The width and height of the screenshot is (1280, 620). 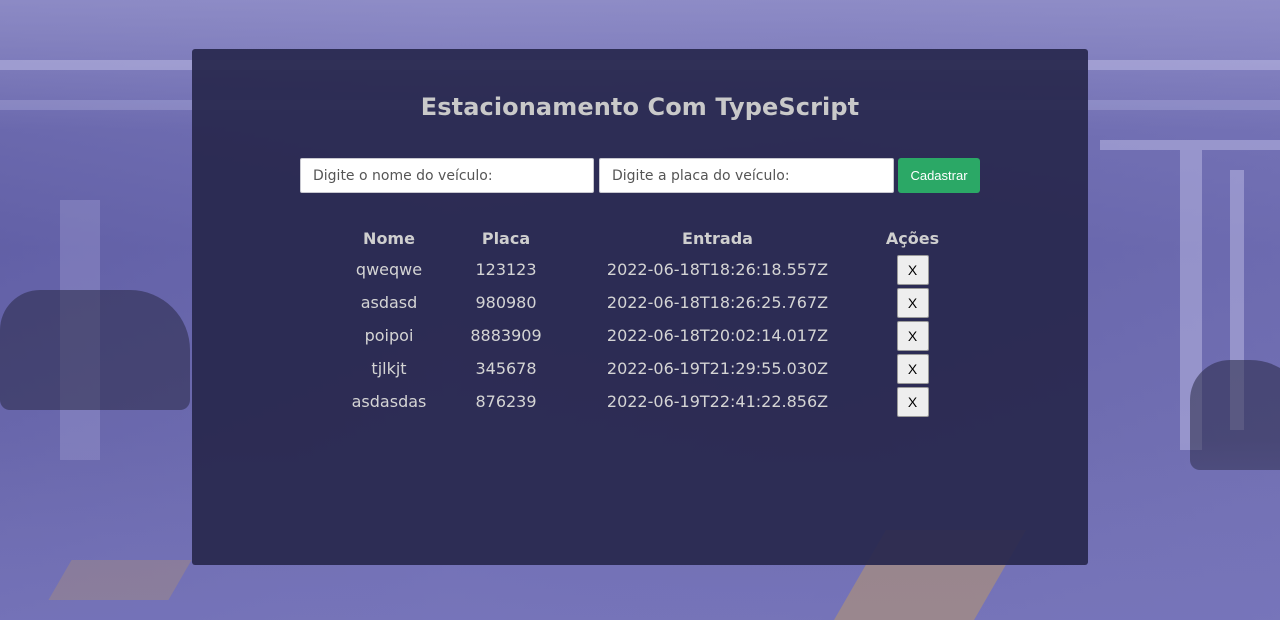 I want to click on cell-entrada: 2022-06-19T22:41:22.856Z, so click(x=717, y=401).